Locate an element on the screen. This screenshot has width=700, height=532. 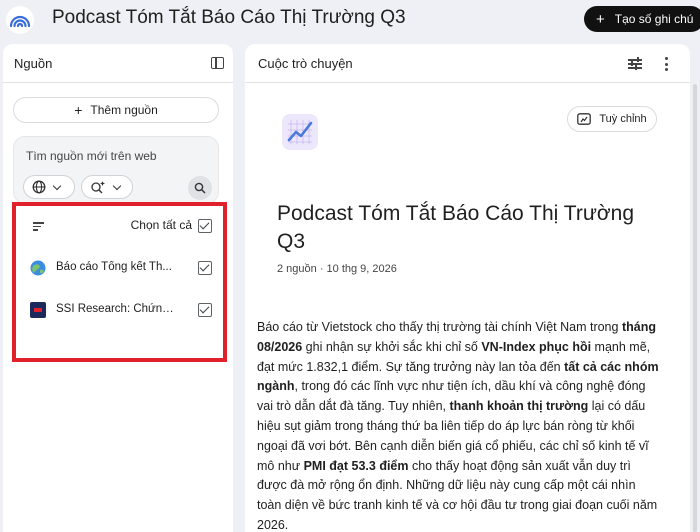
customize-label: Tuỳ chỉnh is located at coordinates (623, 119).